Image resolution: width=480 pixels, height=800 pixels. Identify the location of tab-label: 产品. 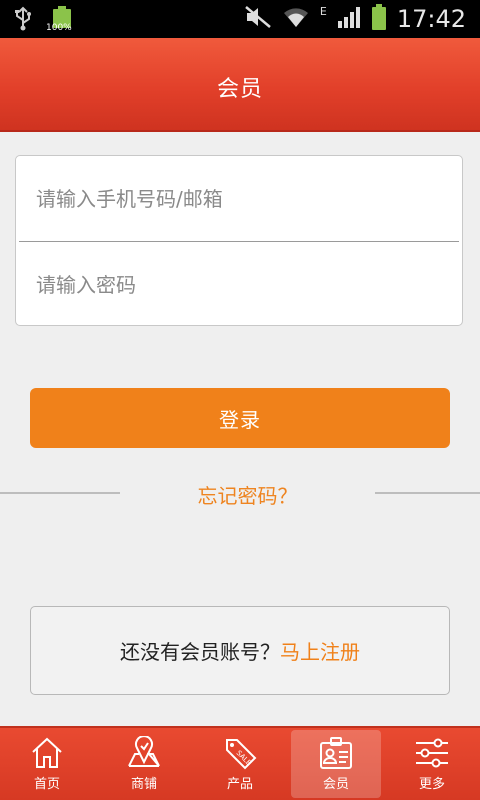
(239, 784).